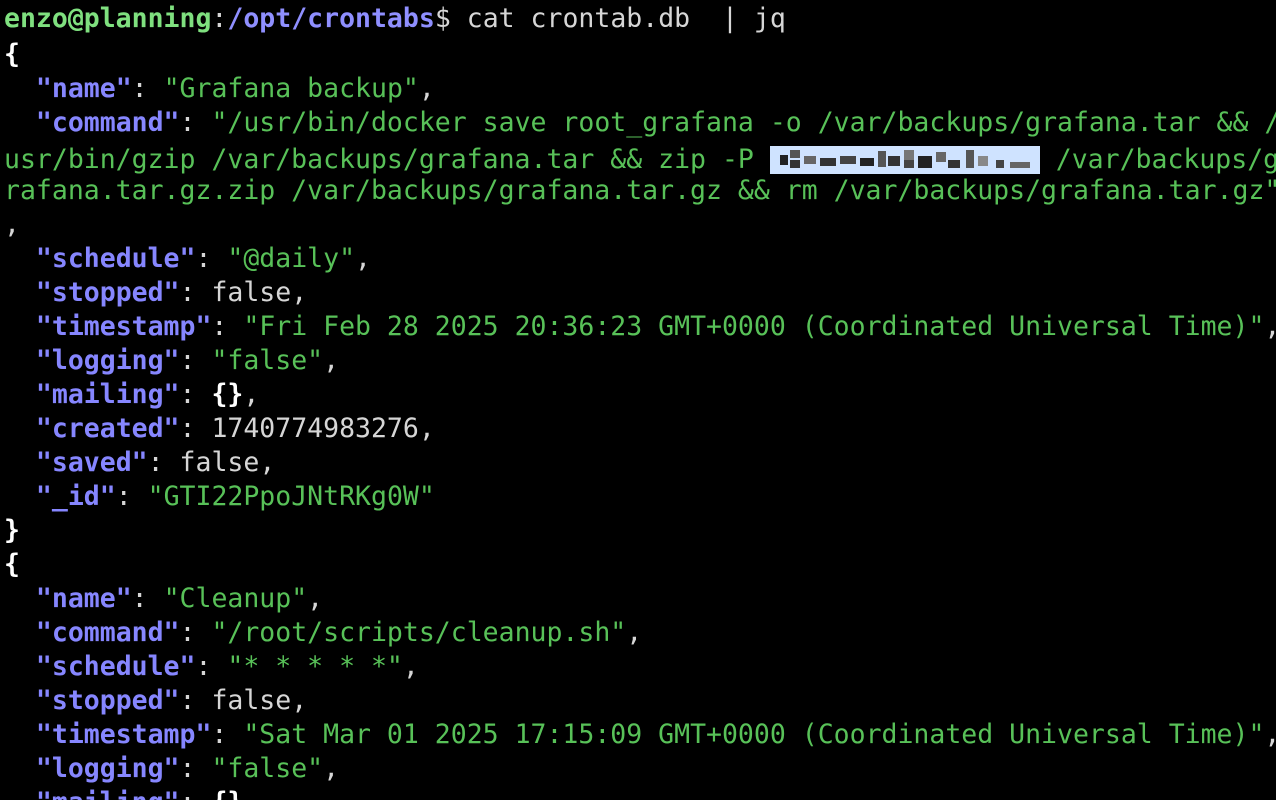 The image size is (1276, 800). I want to click on json-string-value: "/root/scripts/cleanup.sh", so click(419, 632).